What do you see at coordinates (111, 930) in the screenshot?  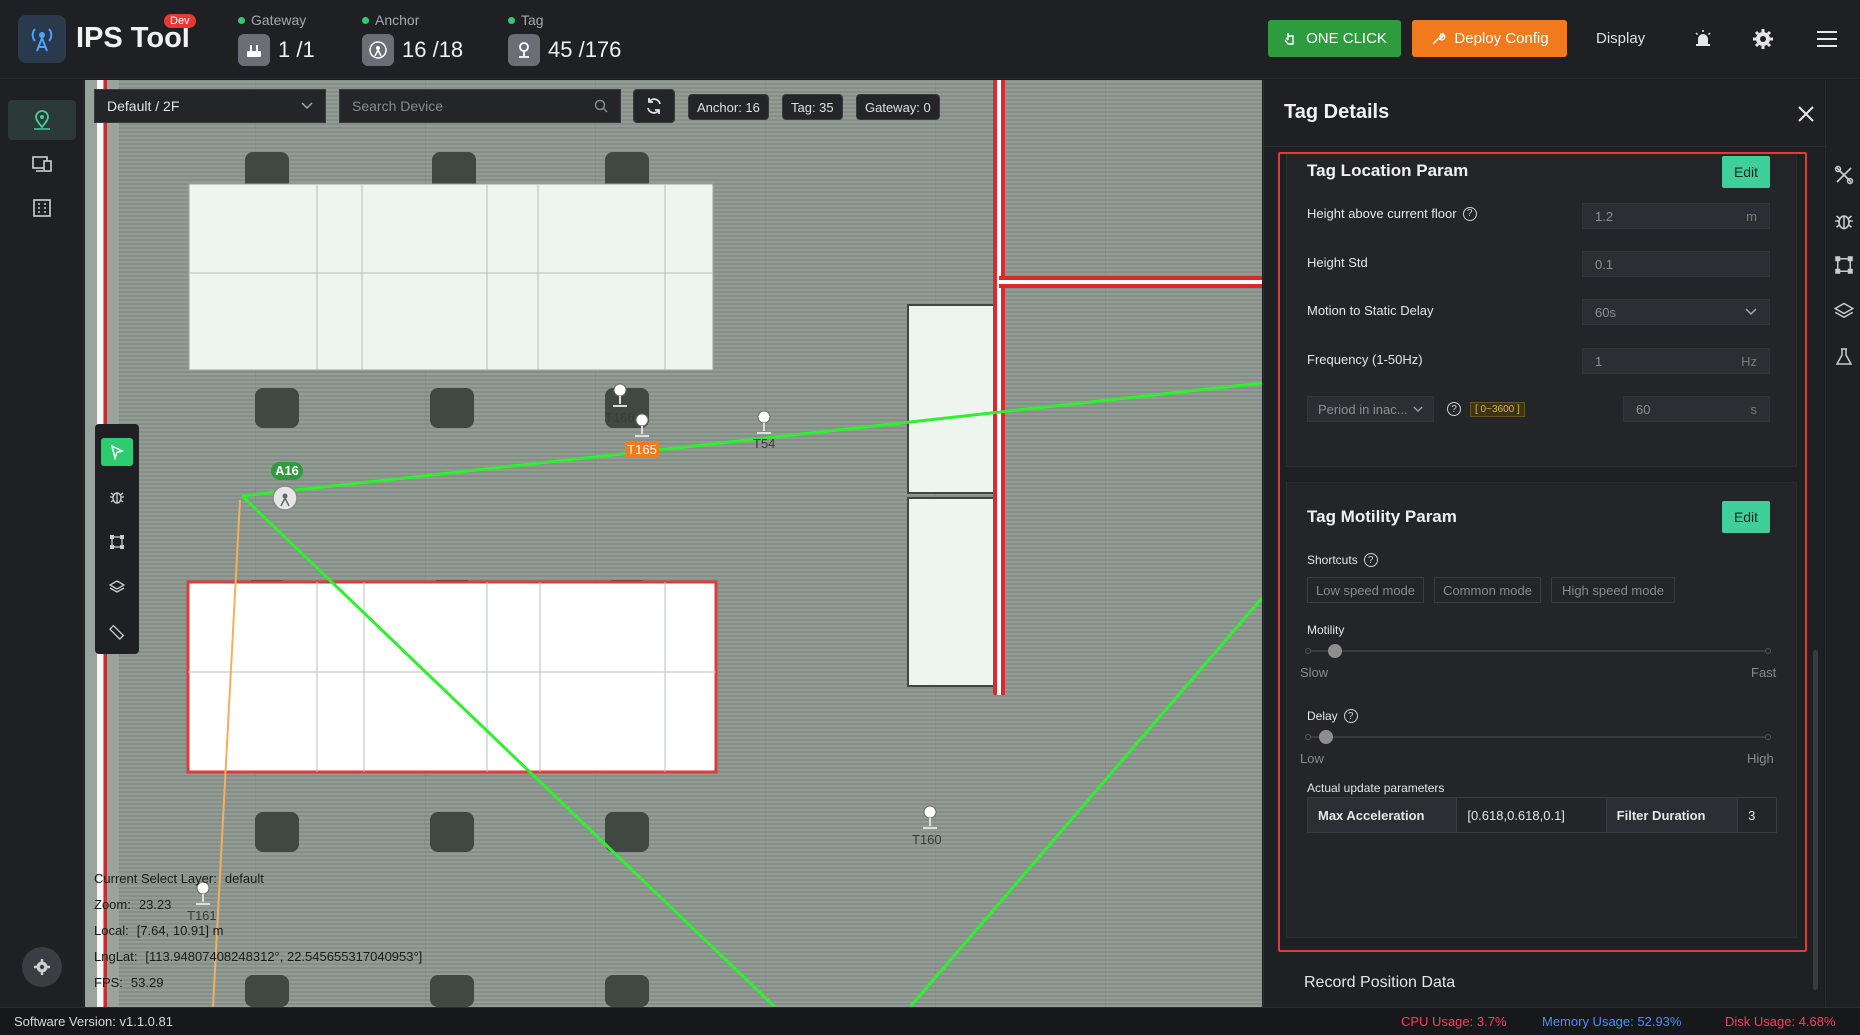 I see `info-local-key: Local:` at bounding box center [111, 930].